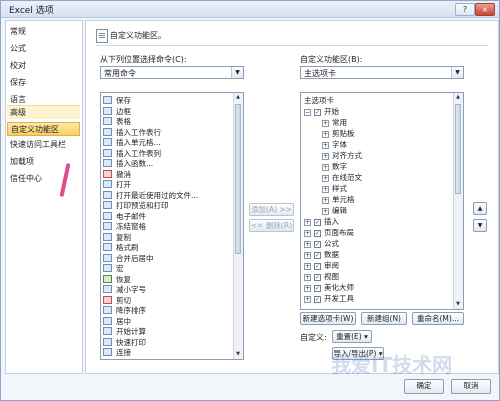 The image size is (500, 401). I want to click on command-item: 合并后居中, so click(128, 258).